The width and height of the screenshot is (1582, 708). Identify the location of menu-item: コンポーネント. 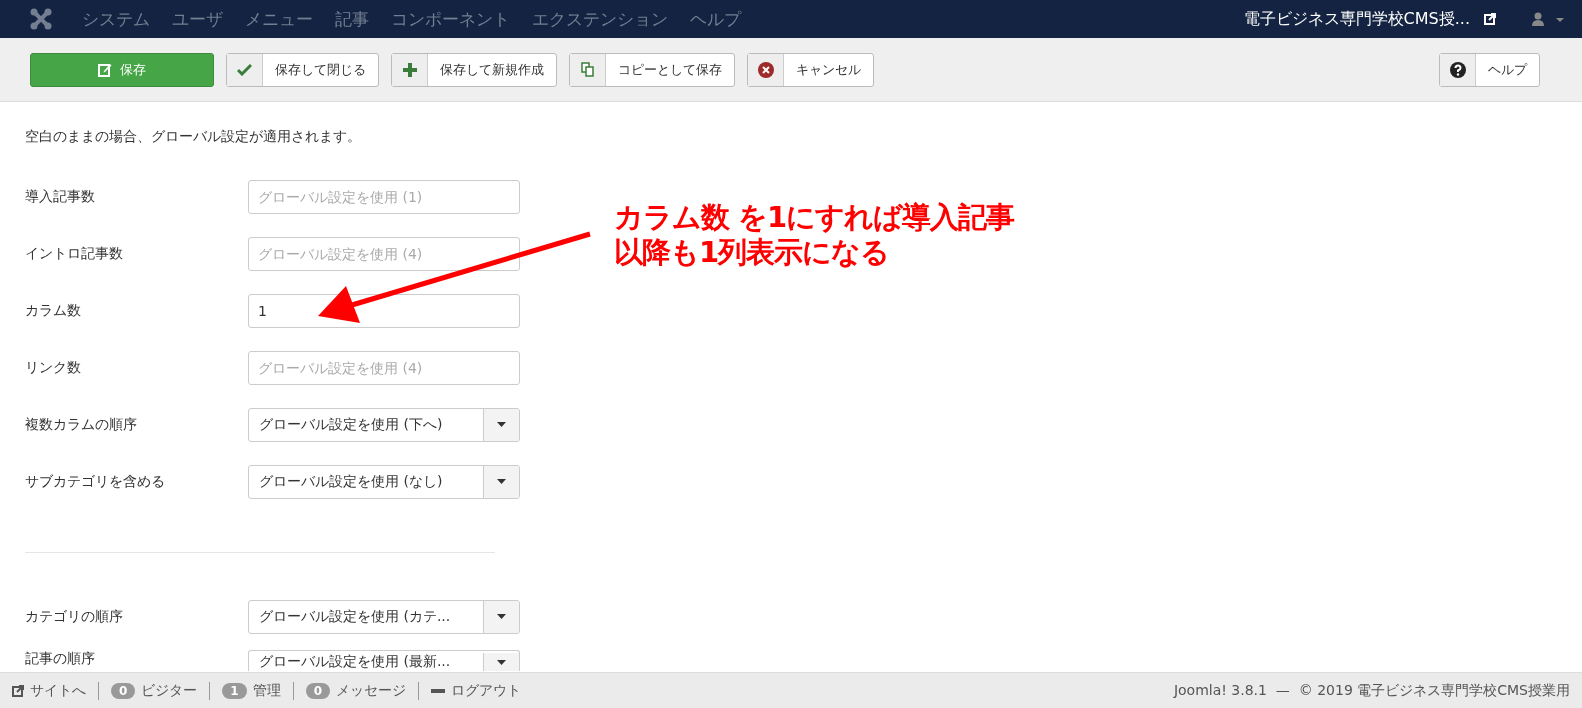
(450, 19).